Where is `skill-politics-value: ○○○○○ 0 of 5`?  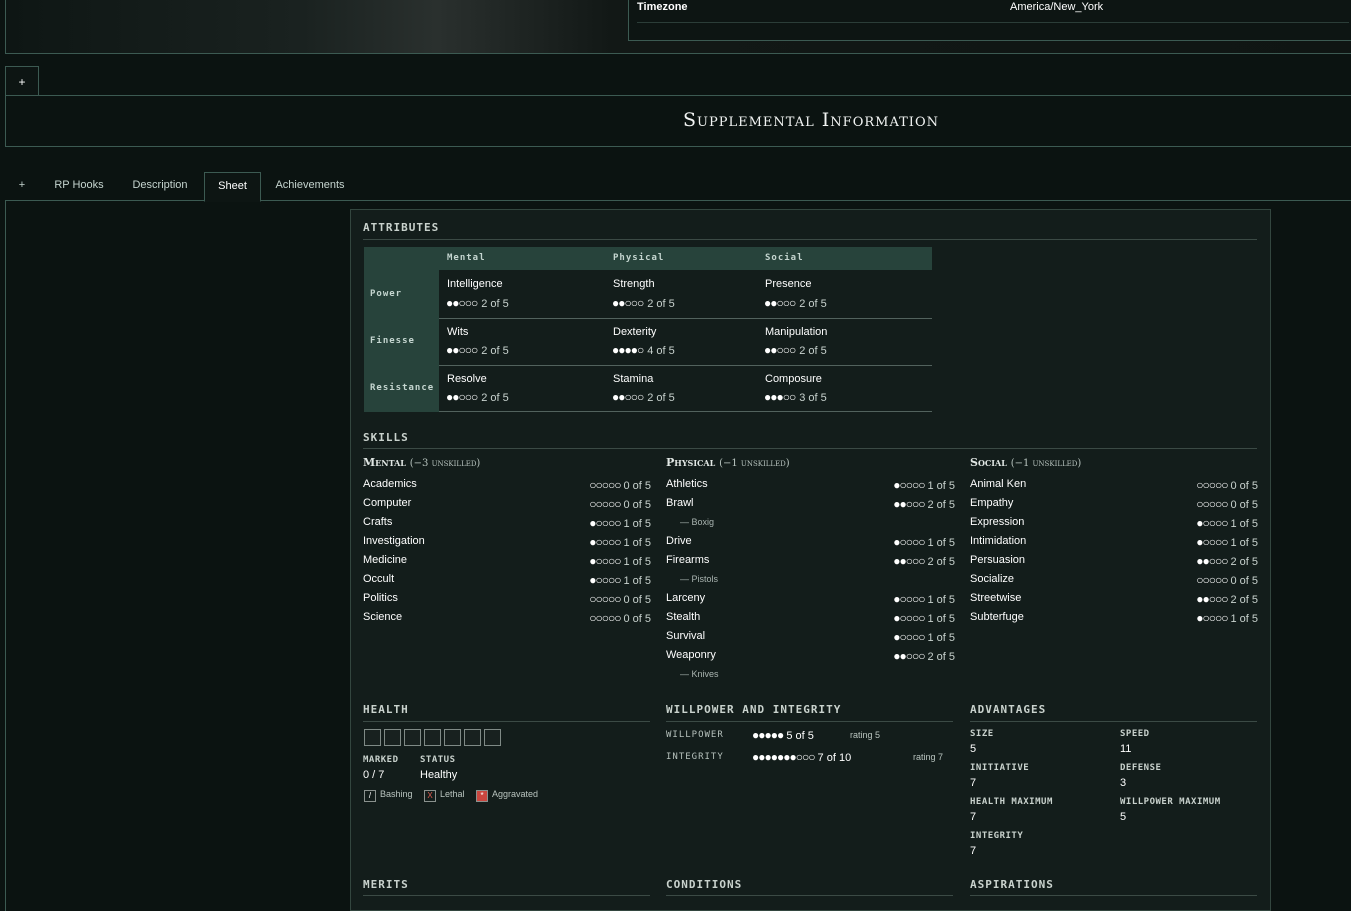
skill-politics-value: ○○○○○ 0 of 5 is located at coordinates (620, 599).